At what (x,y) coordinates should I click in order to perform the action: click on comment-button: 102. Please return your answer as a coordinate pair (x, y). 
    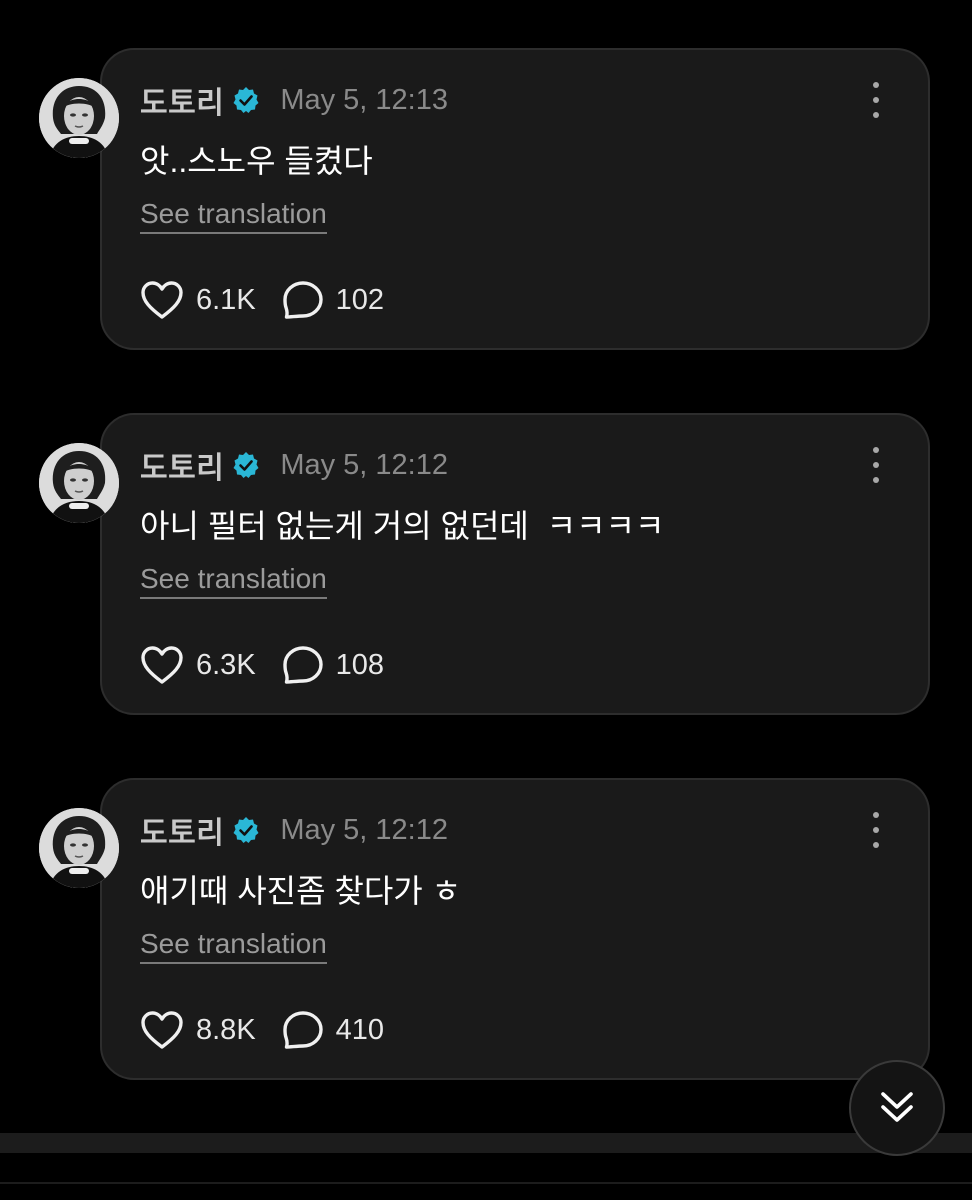
    Looking at the image, I should click on (333, 300).